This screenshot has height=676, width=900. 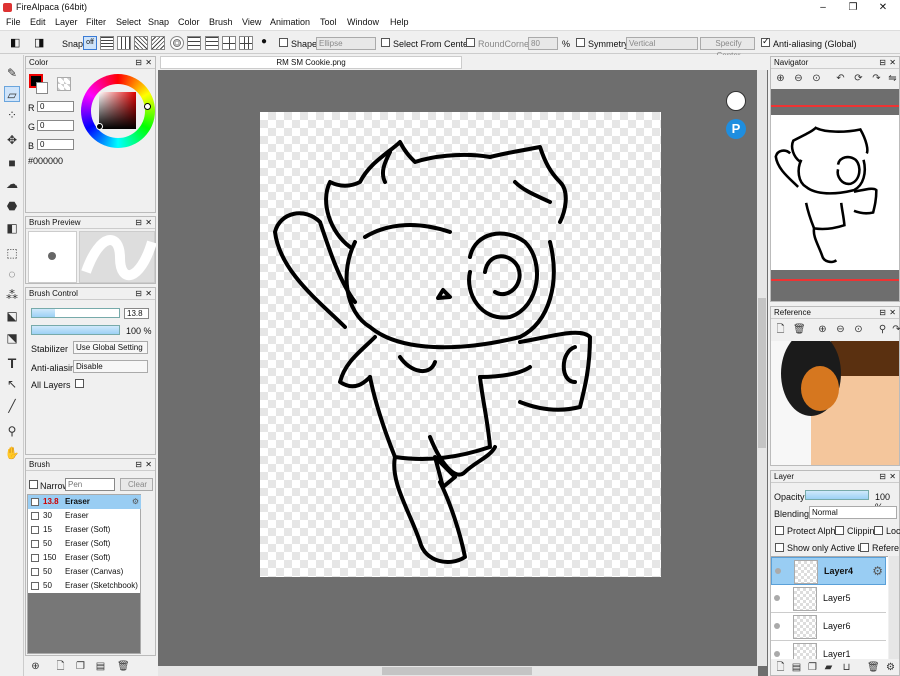 I want to click on gradient-icon: ◧, so click(x=12, y=228).